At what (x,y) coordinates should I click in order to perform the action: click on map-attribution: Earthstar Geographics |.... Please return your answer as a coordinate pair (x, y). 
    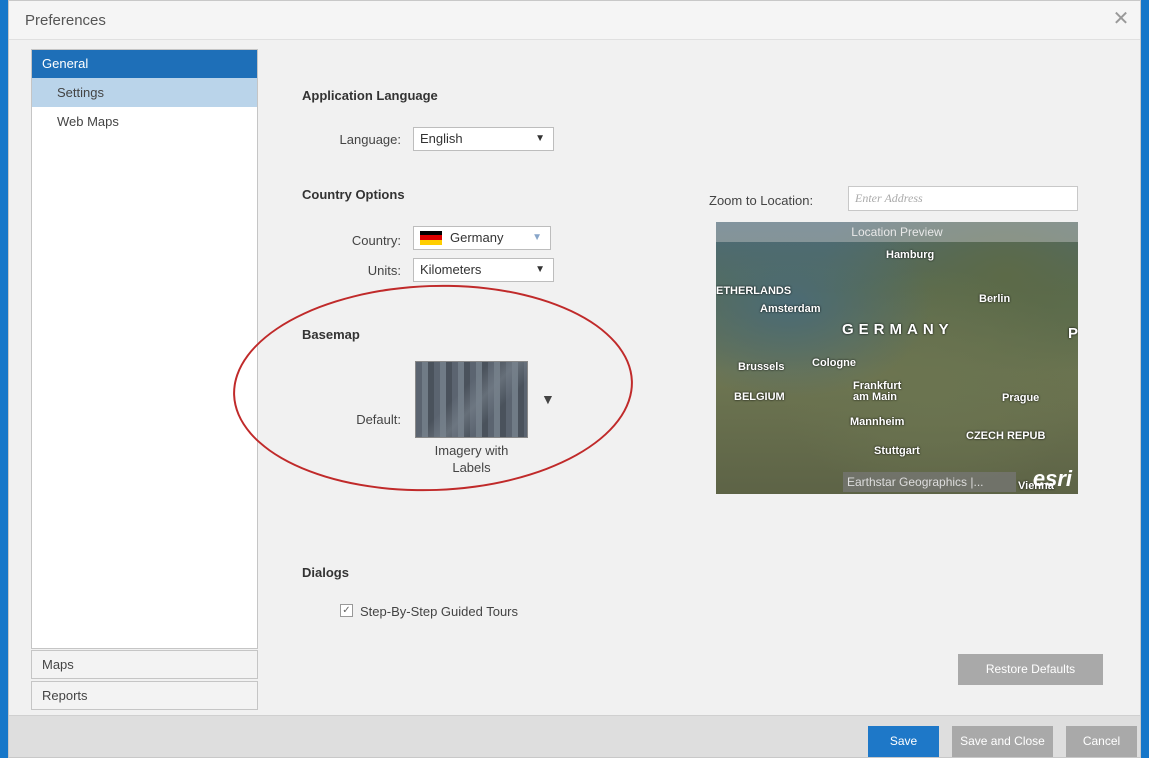
    Looking at the image, I should click on (929, 482).